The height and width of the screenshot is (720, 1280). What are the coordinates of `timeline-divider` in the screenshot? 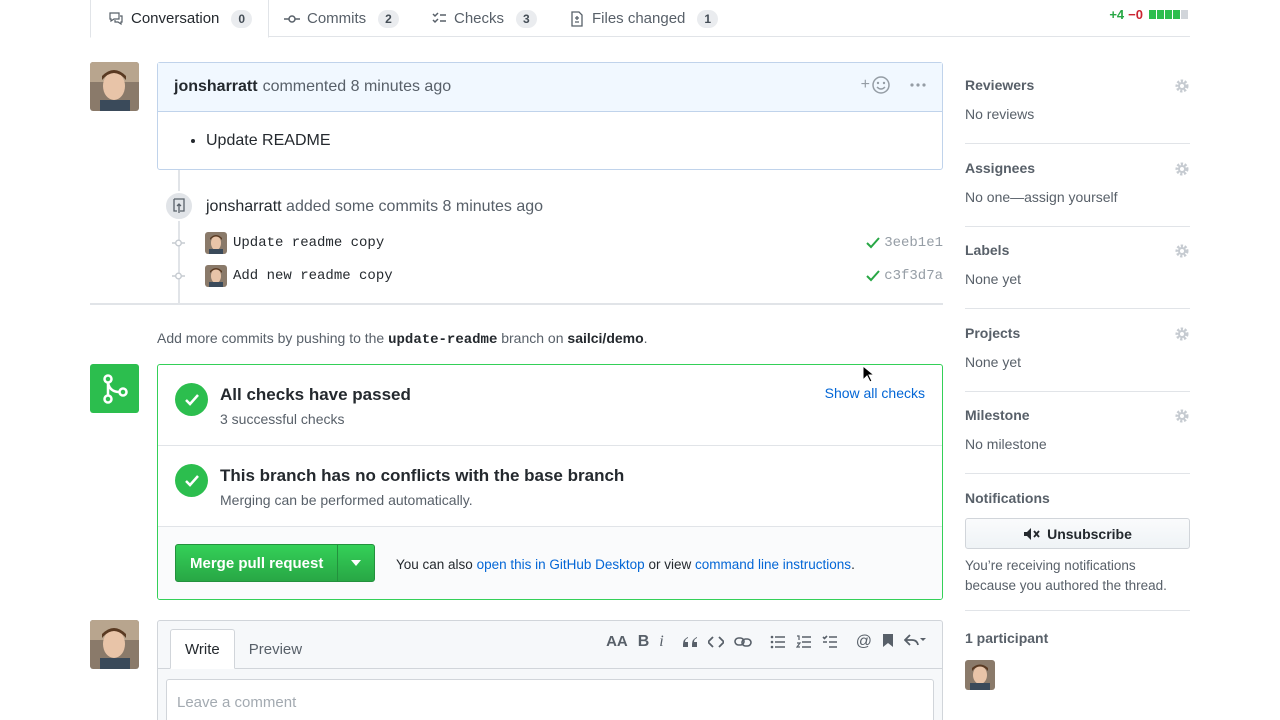 It's located at (516, 304).